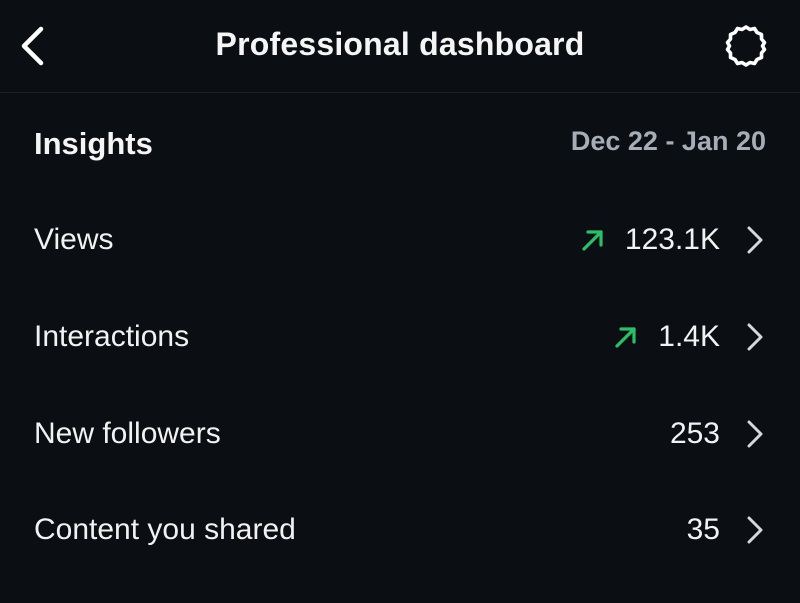 The height and width of the screenshot is (603, 800). I want to click on page-title: Professional dashboard, so click(400, 44).